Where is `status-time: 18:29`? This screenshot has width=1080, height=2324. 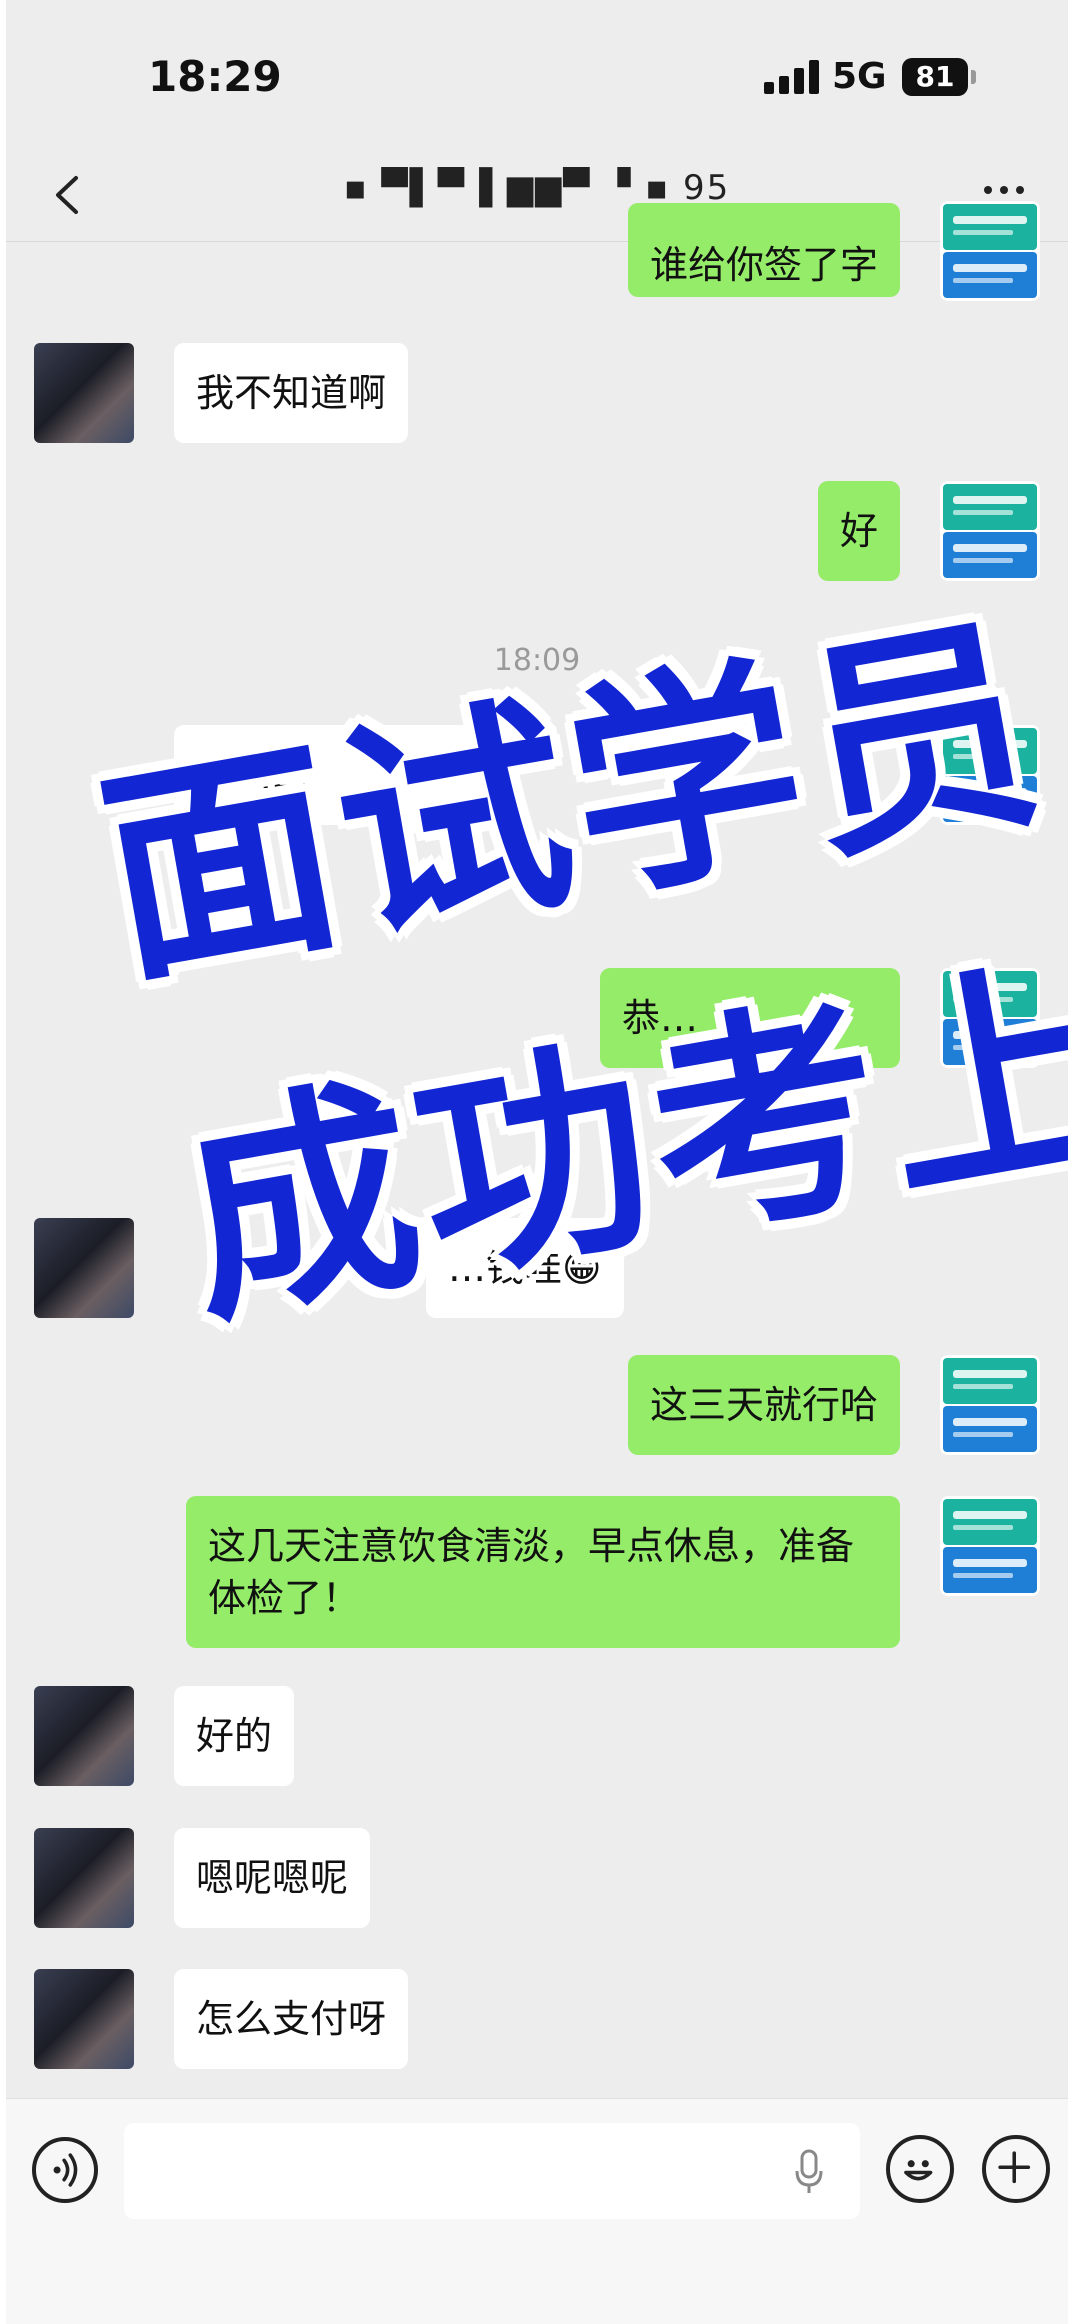 status-time: 18:29 is located at coordinates (215, 76).